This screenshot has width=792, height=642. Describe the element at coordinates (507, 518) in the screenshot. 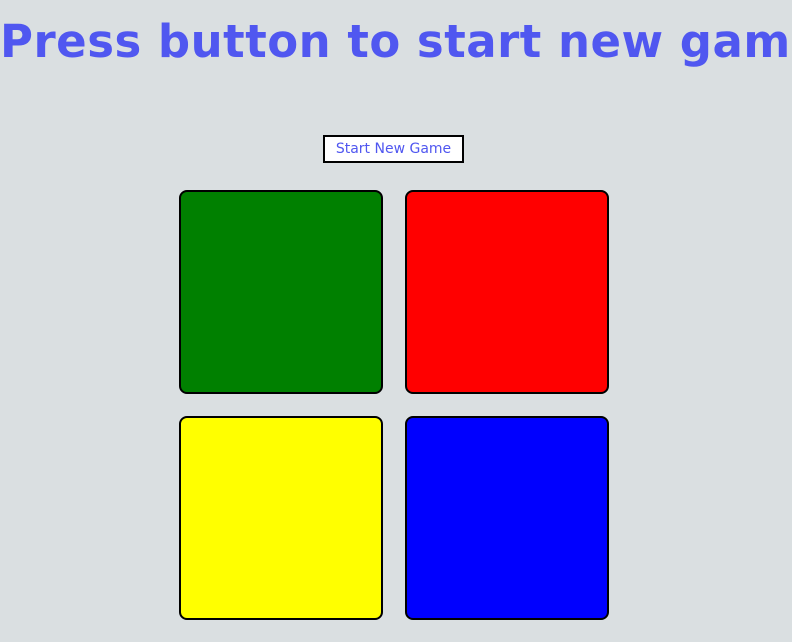

I see `blue-pad` at that location.